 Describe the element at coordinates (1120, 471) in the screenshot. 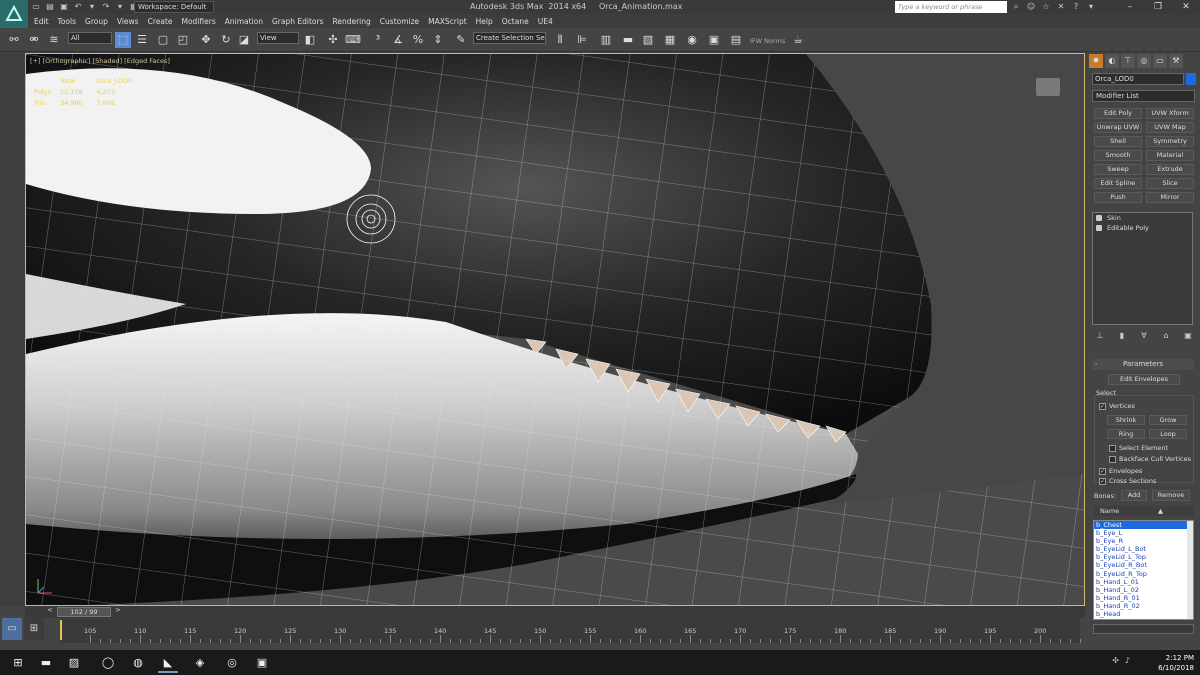

I see `envelopes-checkbox: ✓ Envelopes` at that location.